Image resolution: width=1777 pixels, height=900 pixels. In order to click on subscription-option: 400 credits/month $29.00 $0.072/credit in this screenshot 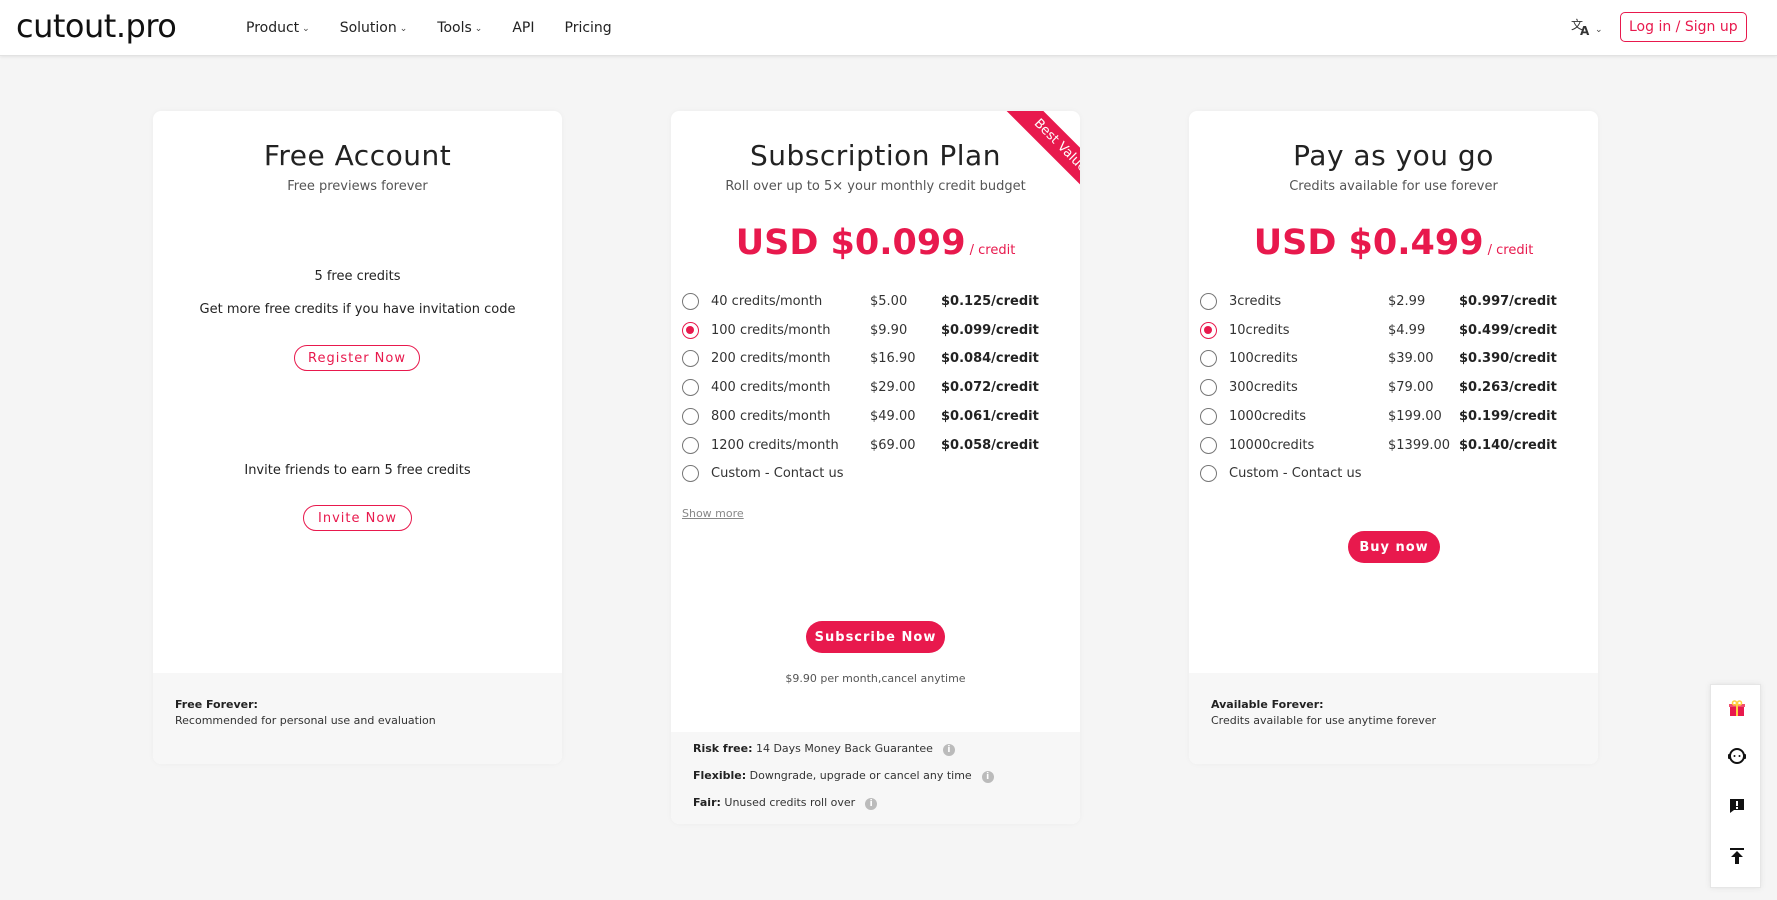, I will do `click(877, 387)`.